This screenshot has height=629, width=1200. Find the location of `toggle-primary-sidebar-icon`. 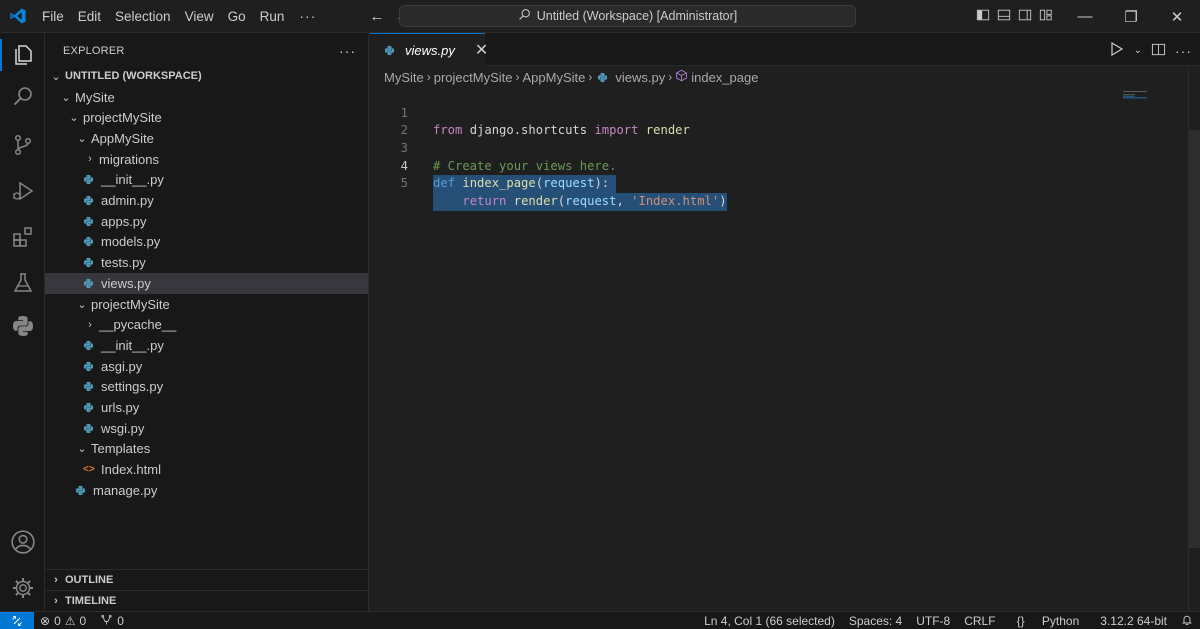

toggle-primary-sidebar-icon is located at coordinates (983, 15).